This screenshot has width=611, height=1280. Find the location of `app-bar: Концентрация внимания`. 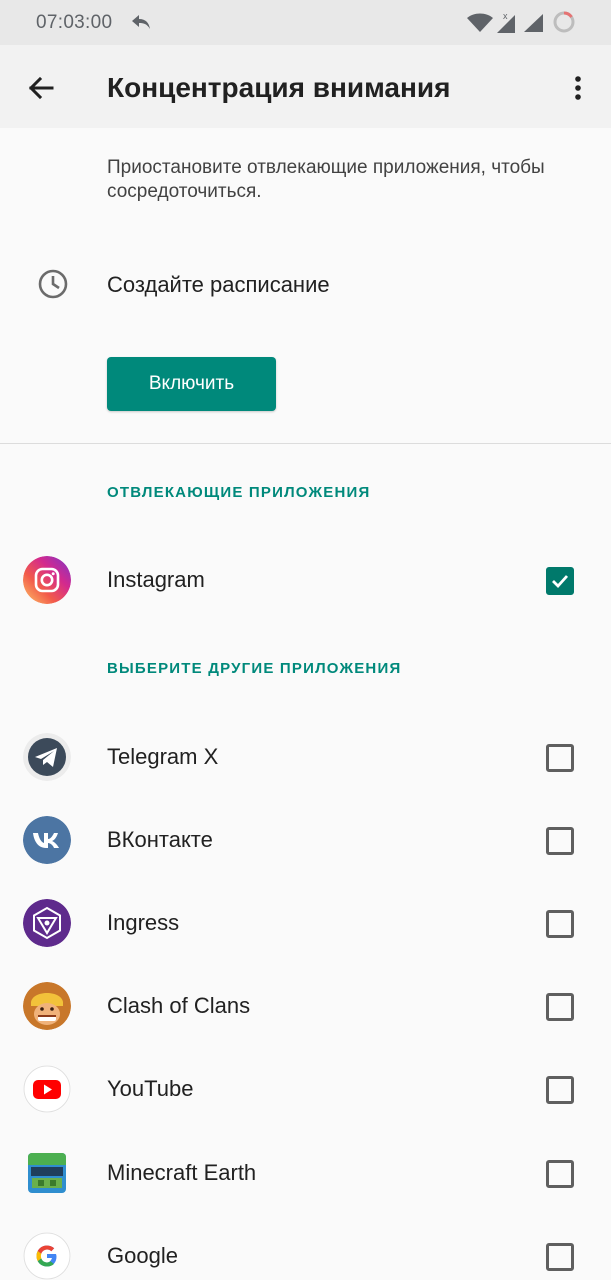

app-bar: Концентрация внимания is located at coordinates (305, 86).